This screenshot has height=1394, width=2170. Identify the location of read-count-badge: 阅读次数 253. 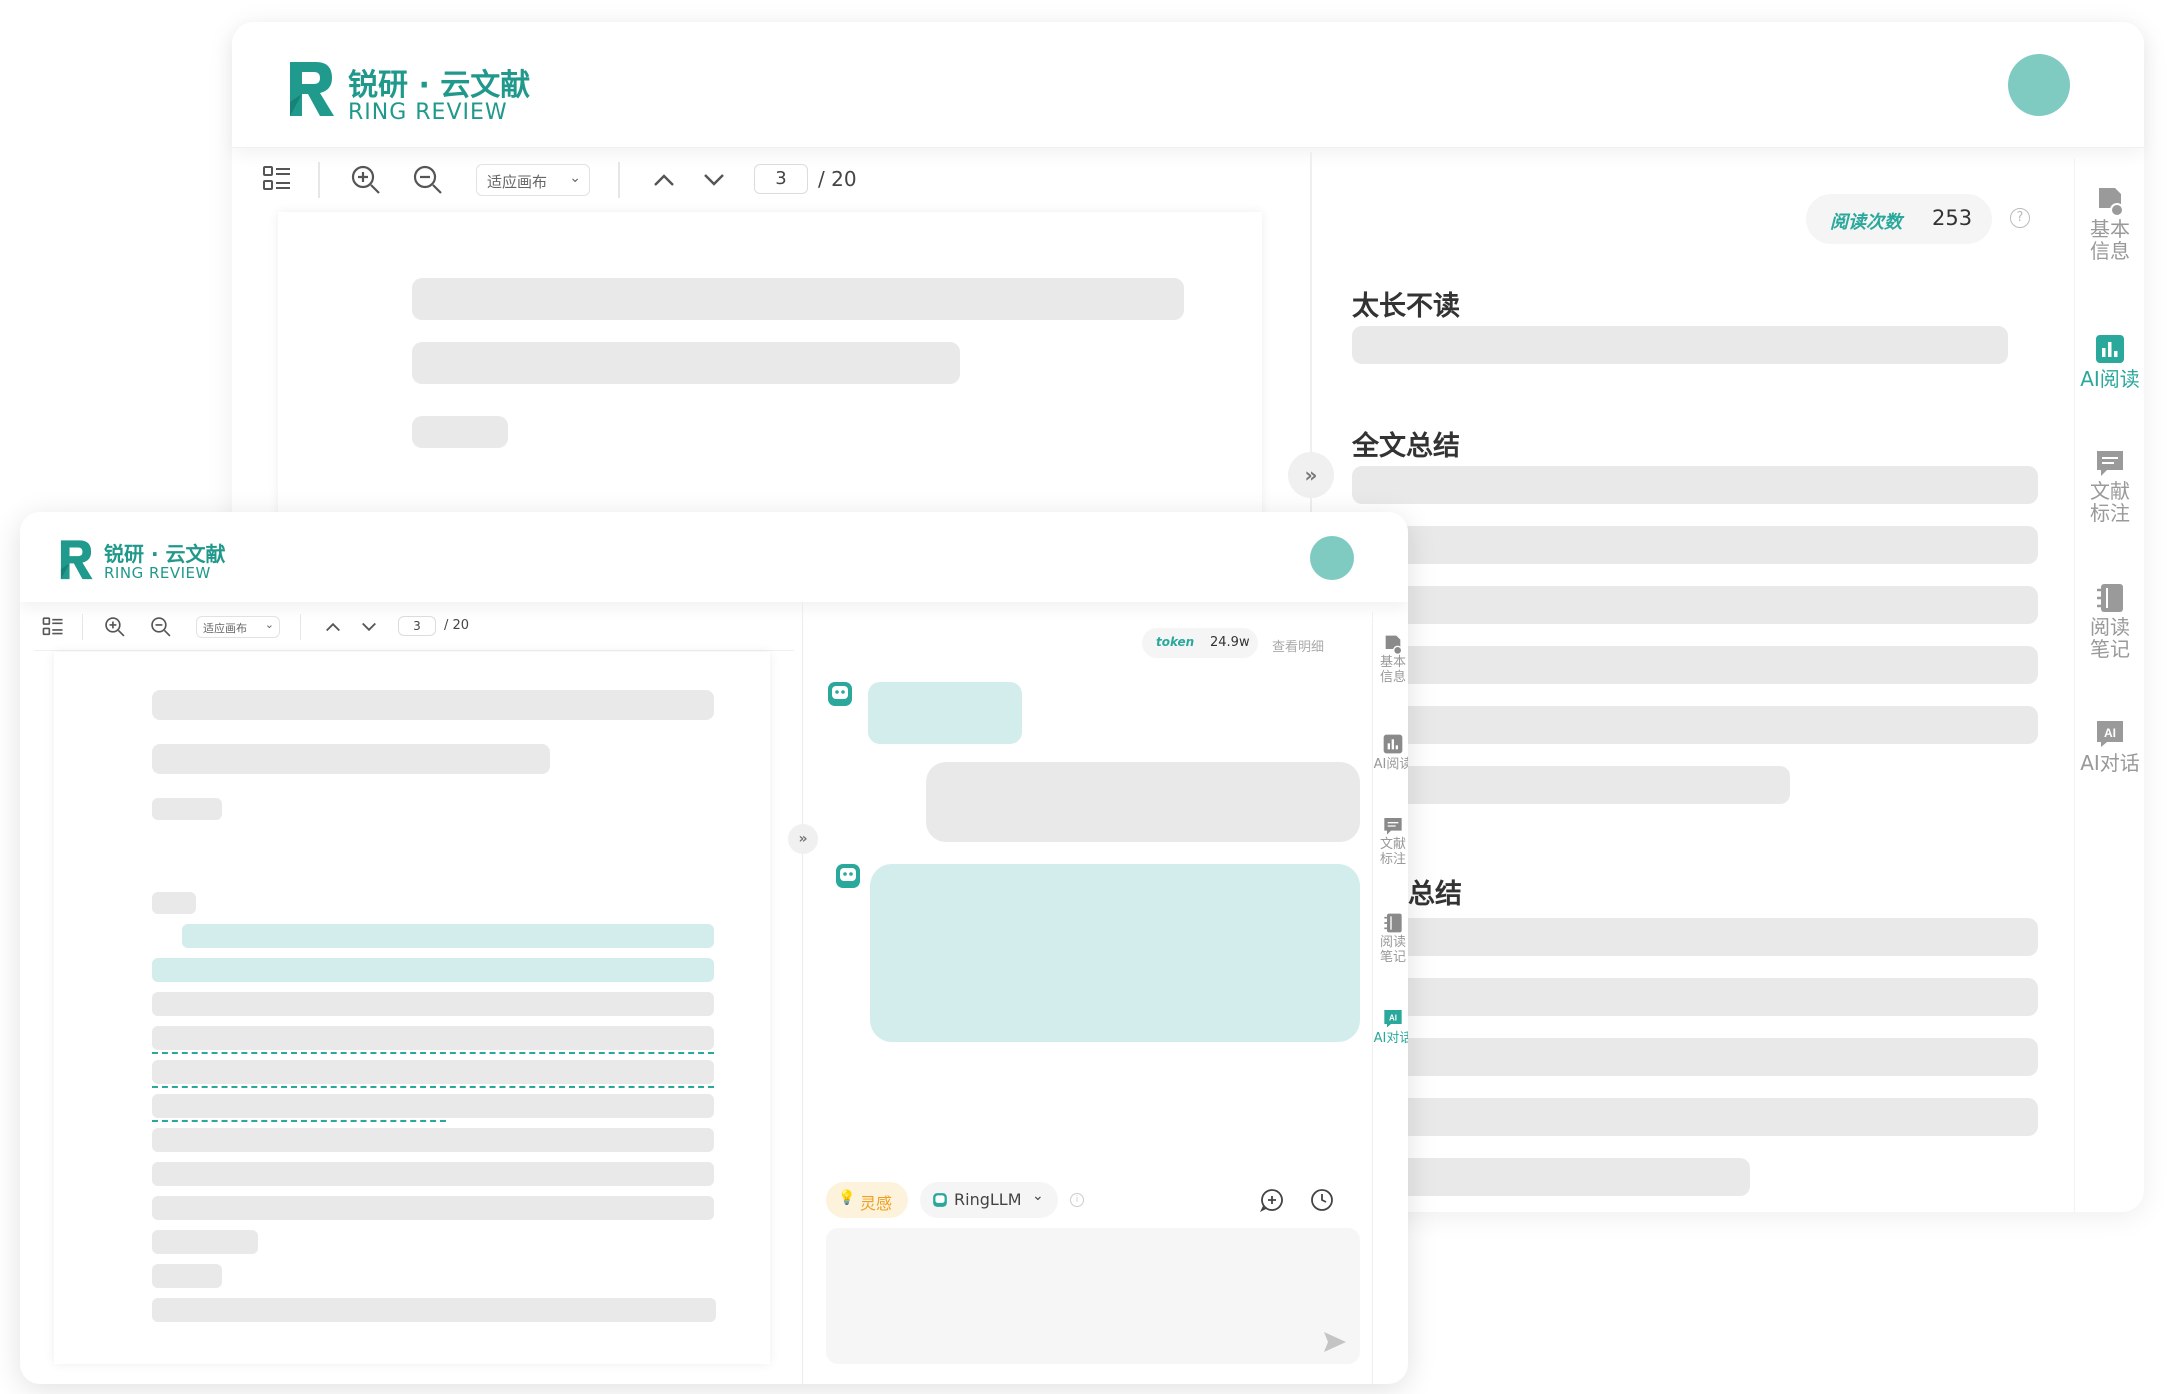
(1899, 219).